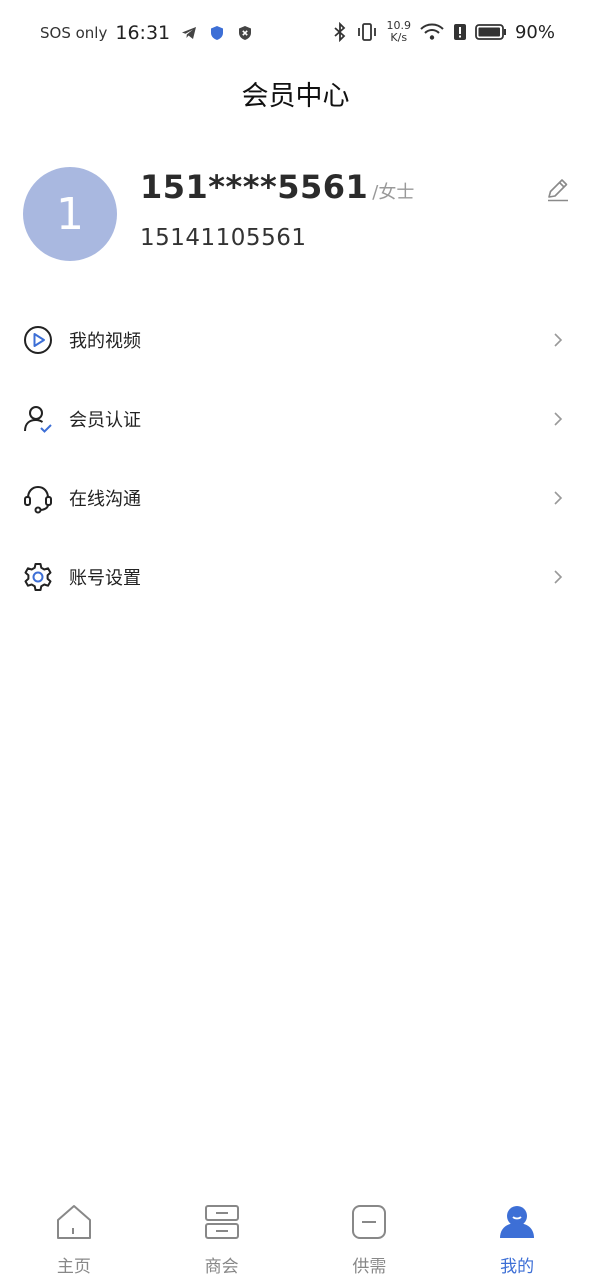 Image resolution: width=591 pixels, height=1280 pixels. Describe the element at coordinates (295, 418) in the screenshot. I see `menu-item-member-verification: 会员认证` at that location.